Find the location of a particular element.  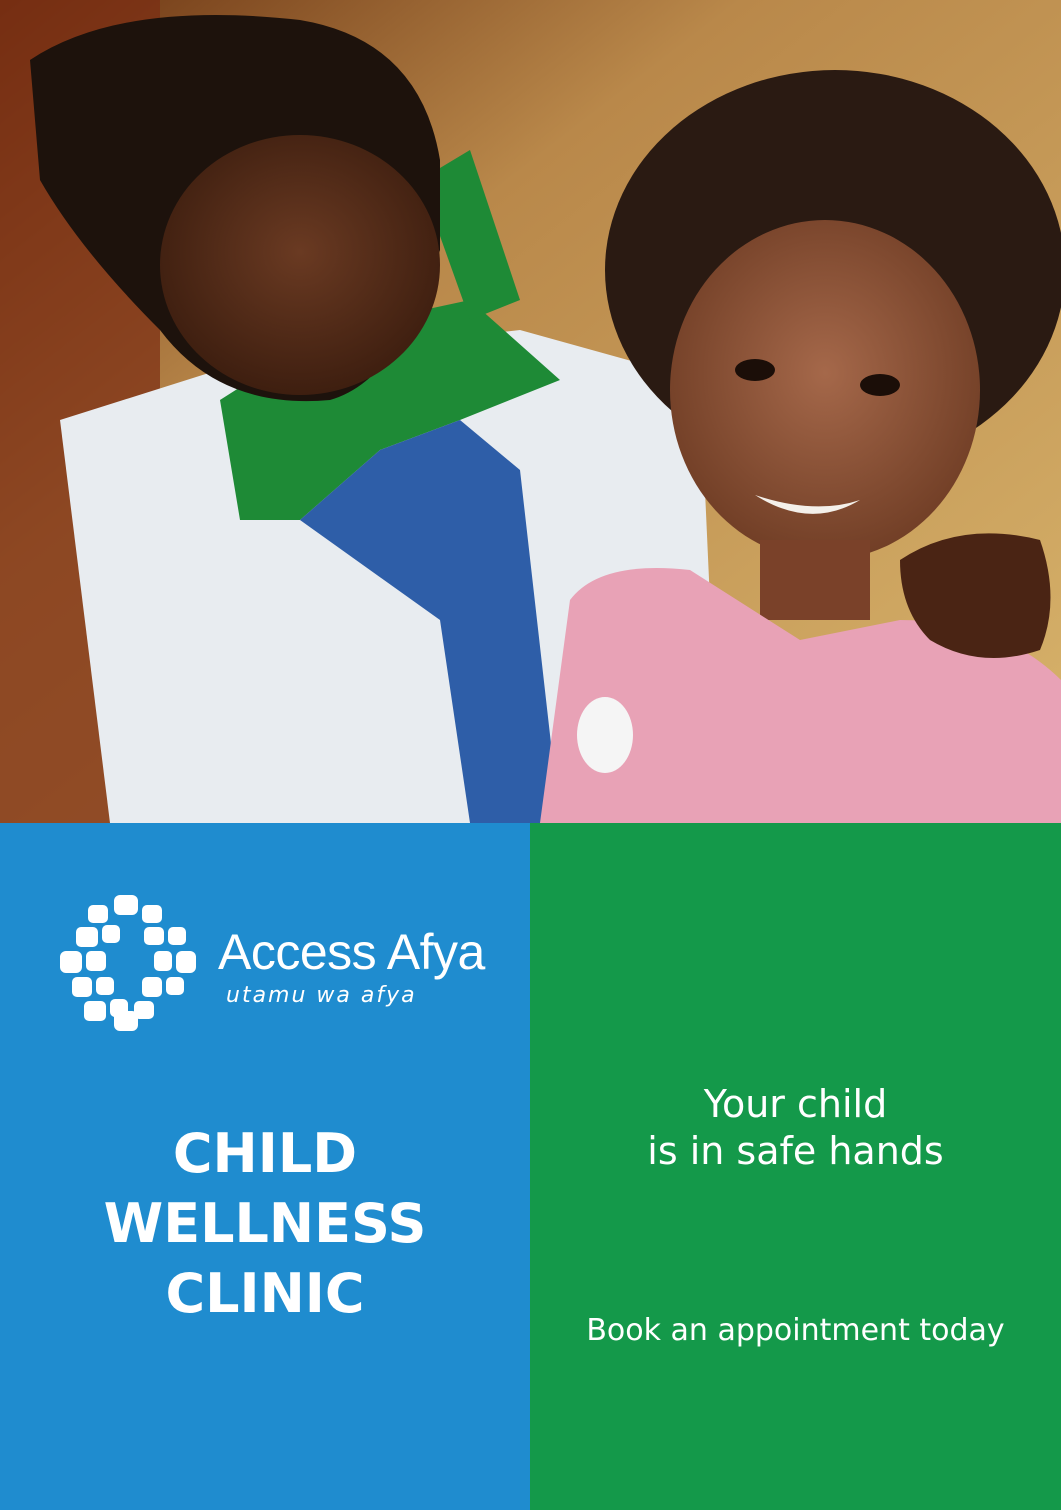

tagline-line: is in safe hands is located at coordinates (795, 1151).